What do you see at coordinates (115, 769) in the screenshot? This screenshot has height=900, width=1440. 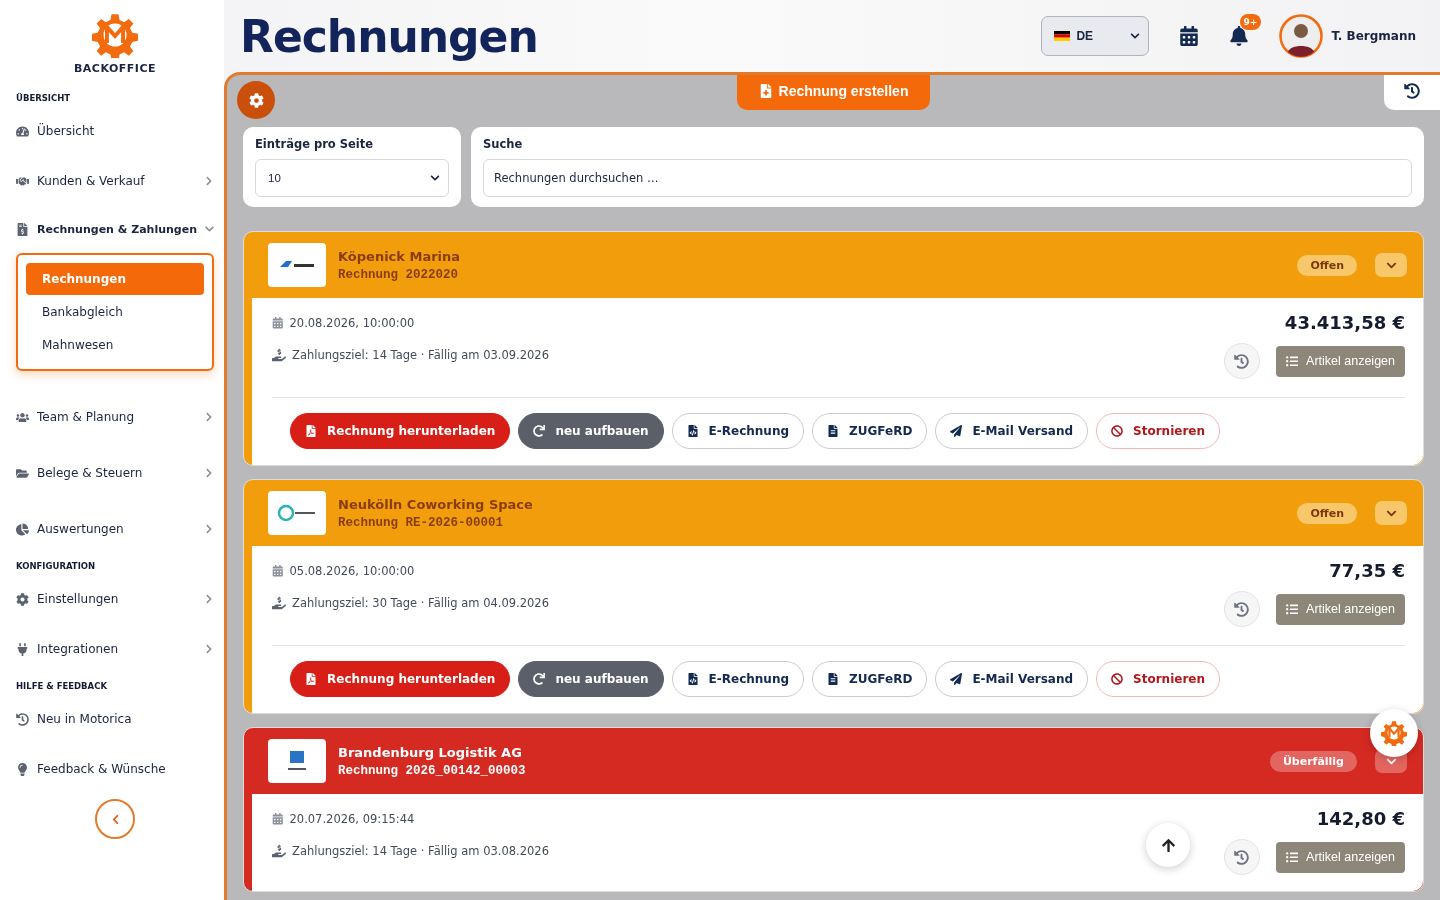 I see `sidebar-item: Feedback & Wünsche` at bounding box center [115, 769].